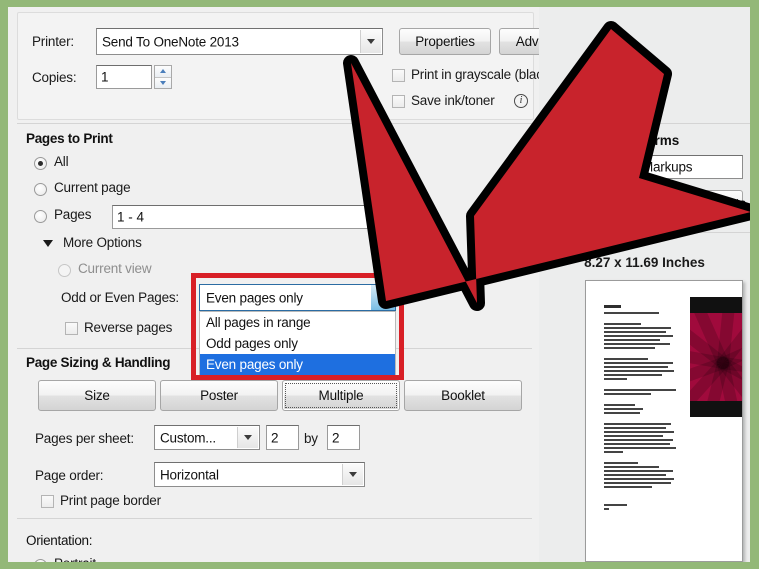  I want to click on comments-forms-select: Document and Markups, so click(645, 167).